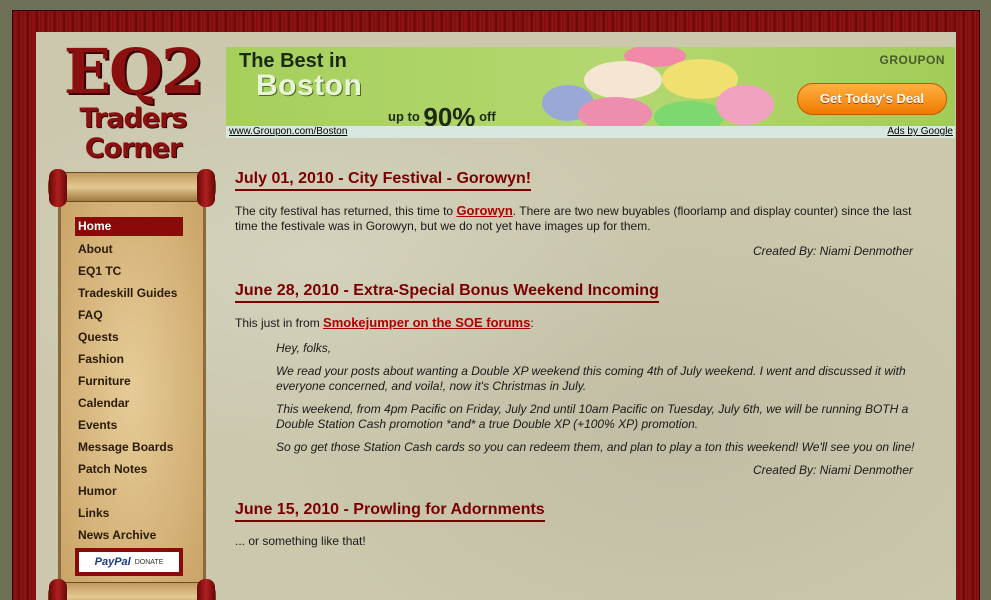 The image size is (991, 600). I want to click on quote-paragraph: Hey, folks,, so click(304, 348).